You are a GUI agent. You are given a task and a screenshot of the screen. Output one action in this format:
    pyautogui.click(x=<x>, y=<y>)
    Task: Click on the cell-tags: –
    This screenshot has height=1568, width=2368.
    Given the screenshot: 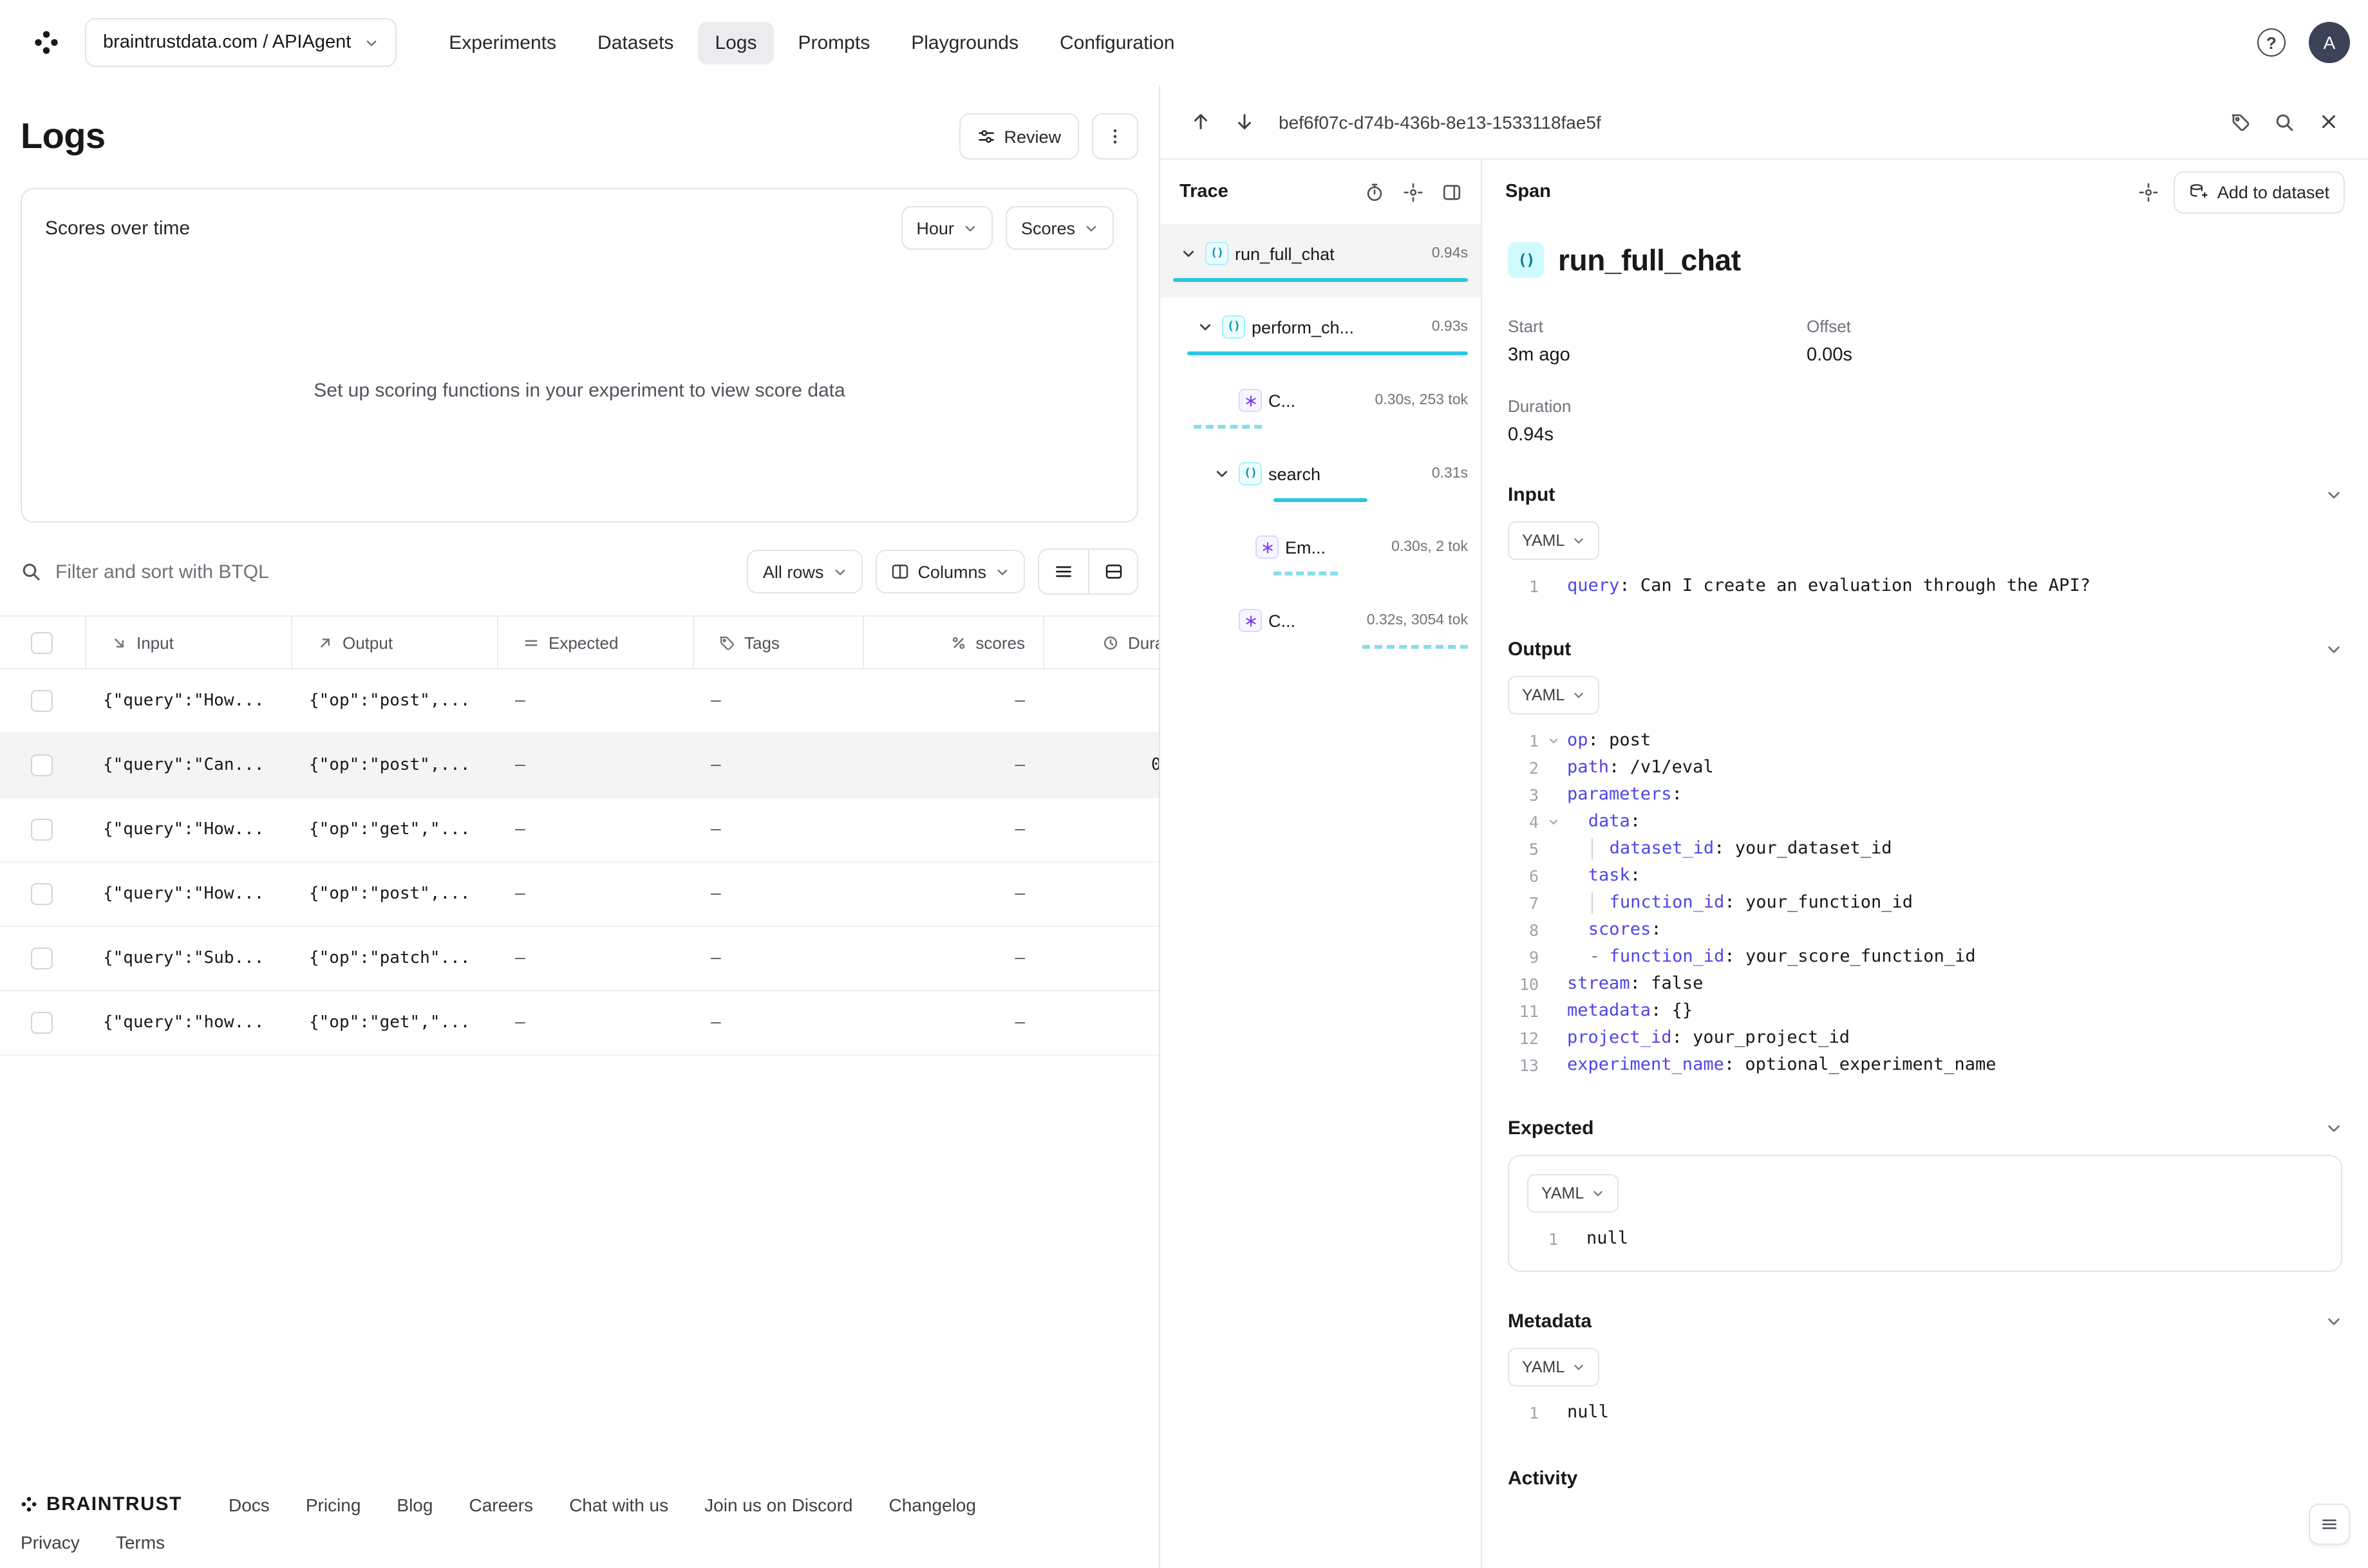 What is the action you would take?
    pyautogui.click(x=716, y=894)
    